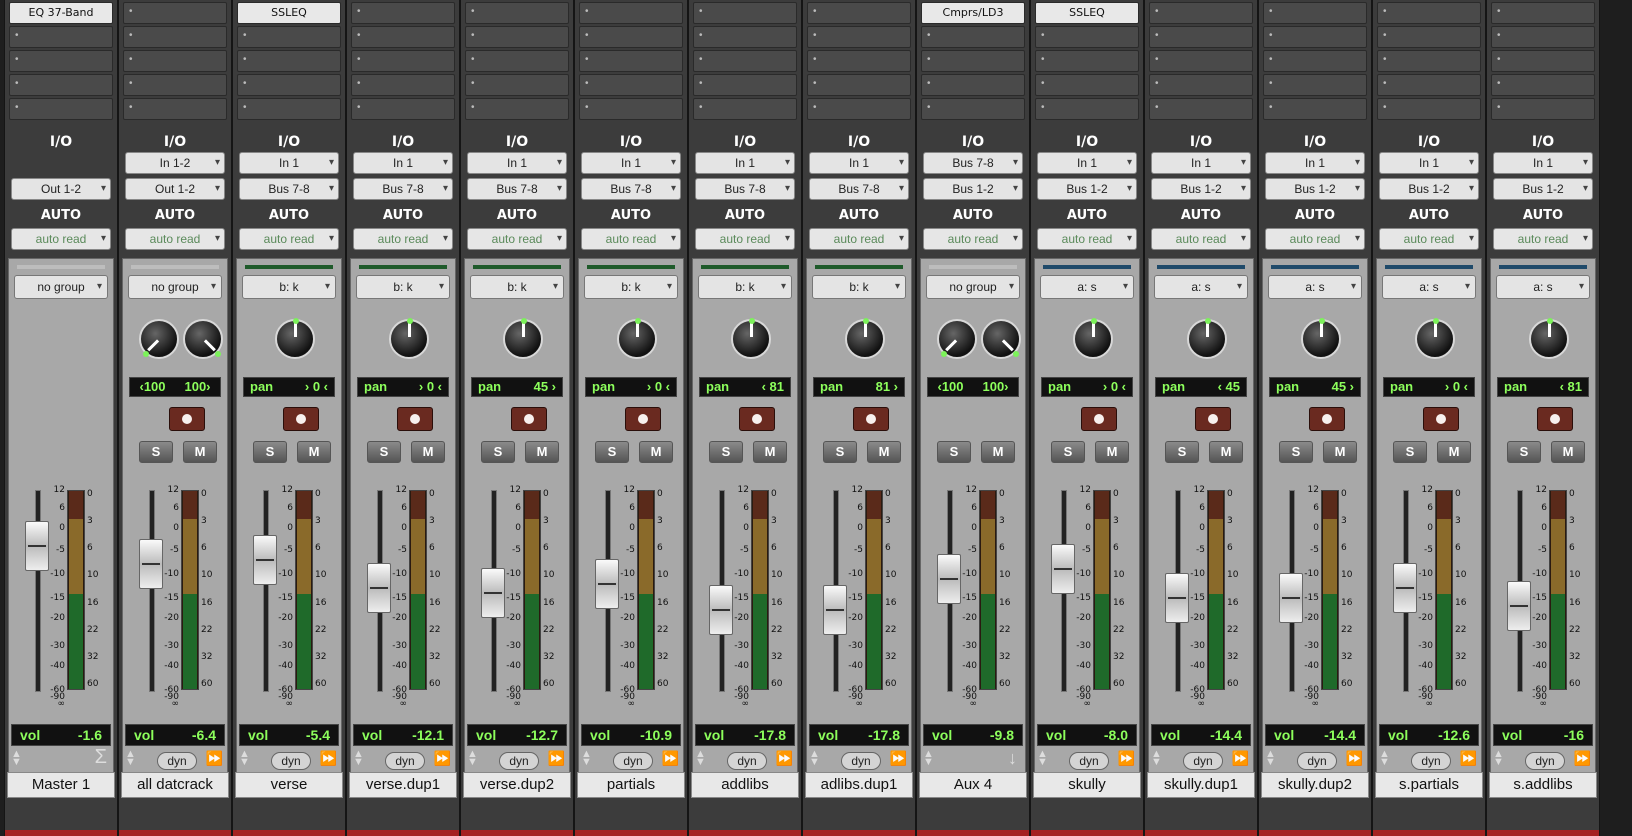  Describe the element at coordinates (1429, 785) in the screenshot. I see `track-name: s.partials` at that location.